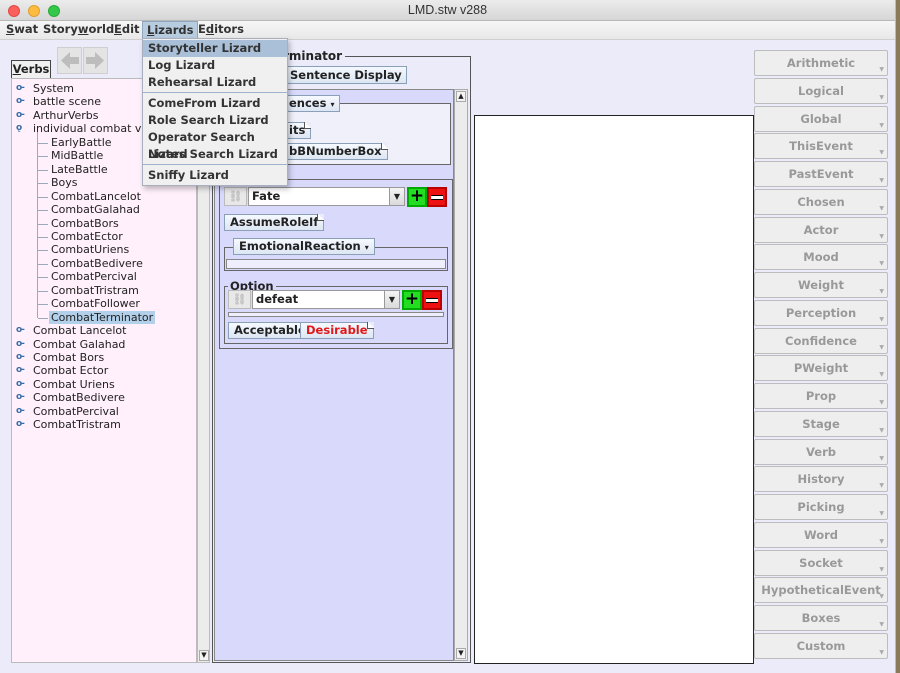  What do you see at coordinates (127, 30) in the screenshot?
I see `menu-edit: Edit` at bounding box center [127, 30].